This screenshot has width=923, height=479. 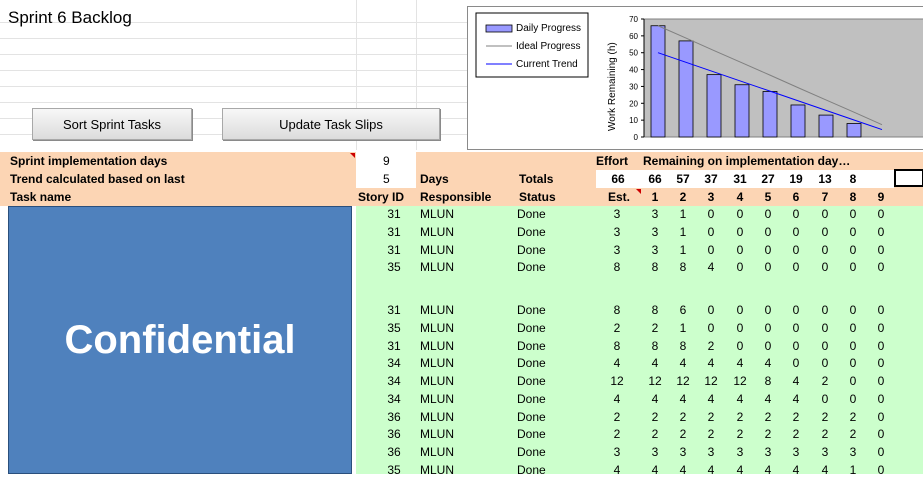 What do you see at coordinates (41, 197) in the screenshot?
I see `col-task-name: Task name` at bounding box center [41, 197].